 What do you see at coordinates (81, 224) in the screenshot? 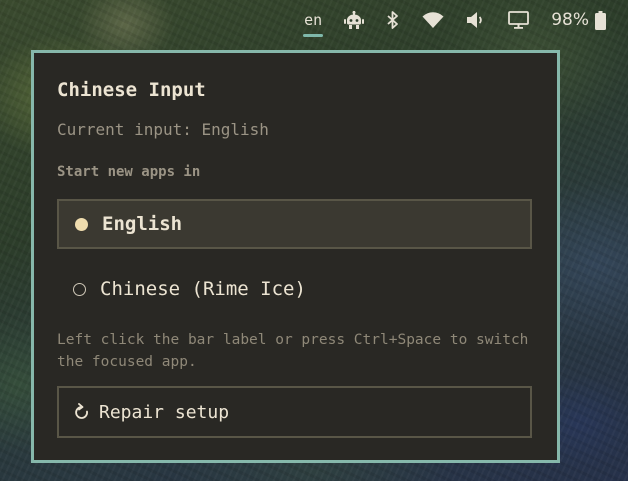
I see `radio-selected-icon` at bounding box center [81, 224].